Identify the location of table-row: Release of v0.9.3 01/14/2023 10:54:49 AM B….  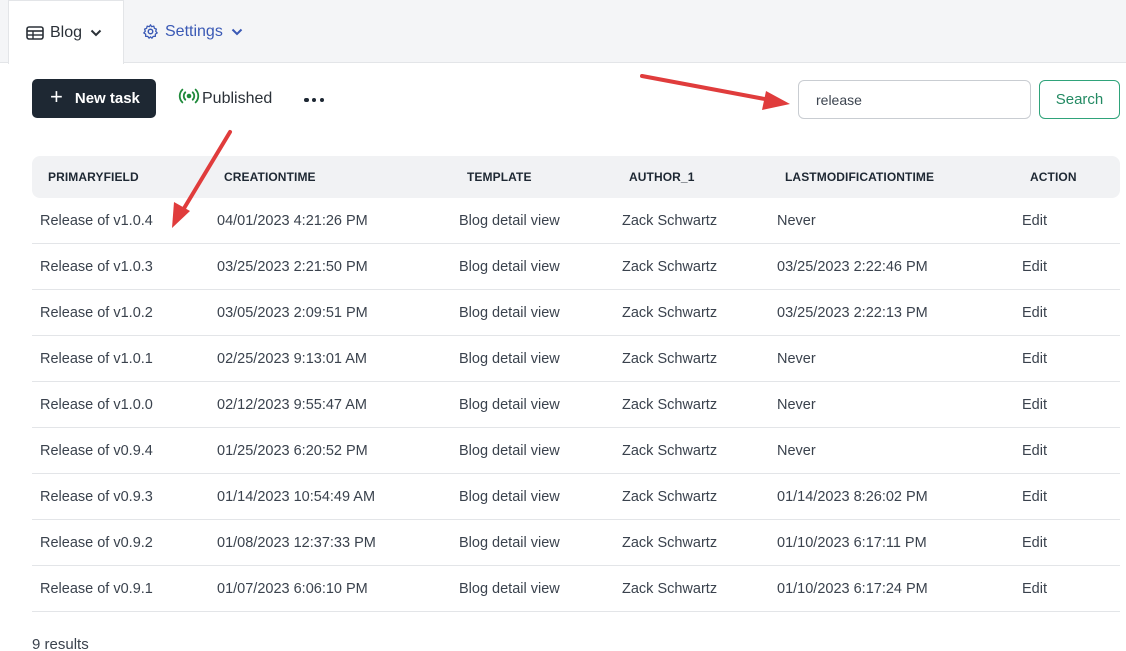
(576, 497).